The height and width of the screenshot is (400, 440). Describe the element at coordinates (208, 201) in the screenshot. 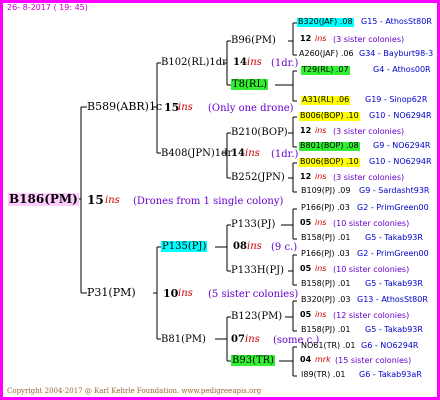

I see `root-note: (Drones from 1 single colony)` at that location.